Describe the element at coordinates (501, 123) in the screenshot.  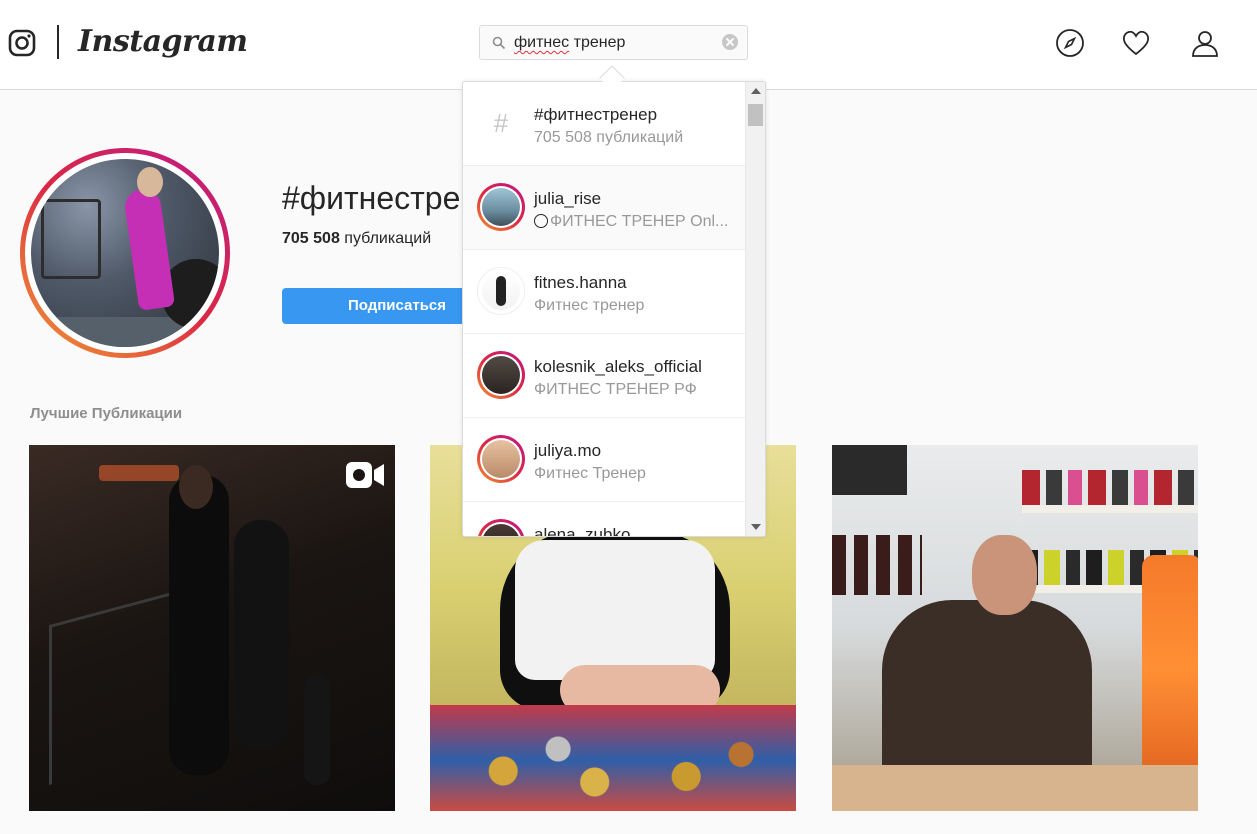
I see `hashtag-icon: #` at that location.